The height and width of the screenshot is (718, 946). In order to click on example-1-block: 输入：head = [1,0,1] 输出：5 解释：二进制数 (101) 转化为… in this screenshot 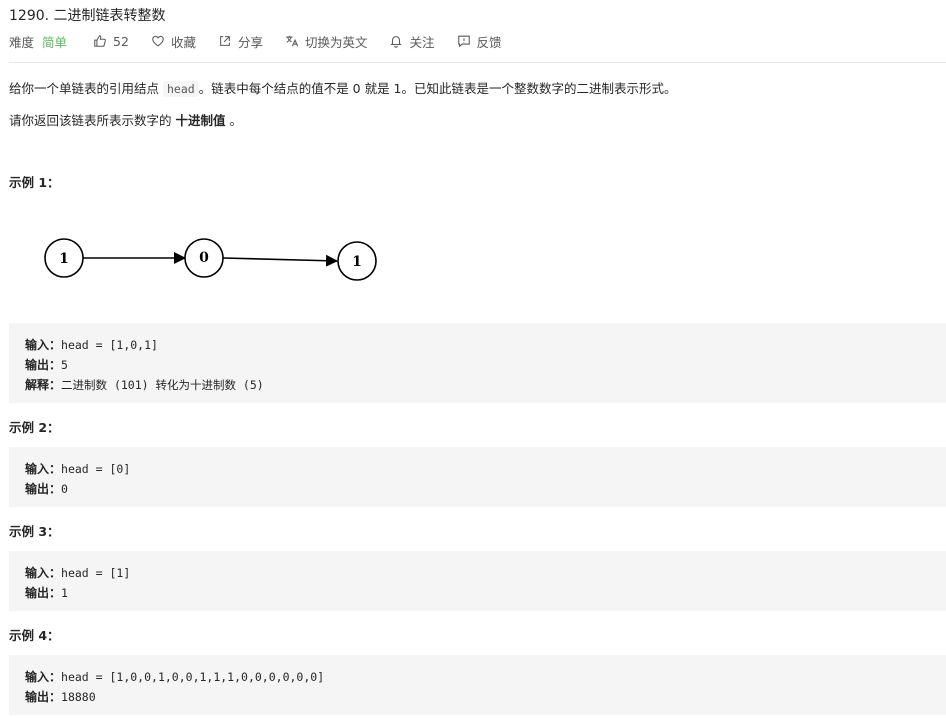, I will do `click(477, 363)`.